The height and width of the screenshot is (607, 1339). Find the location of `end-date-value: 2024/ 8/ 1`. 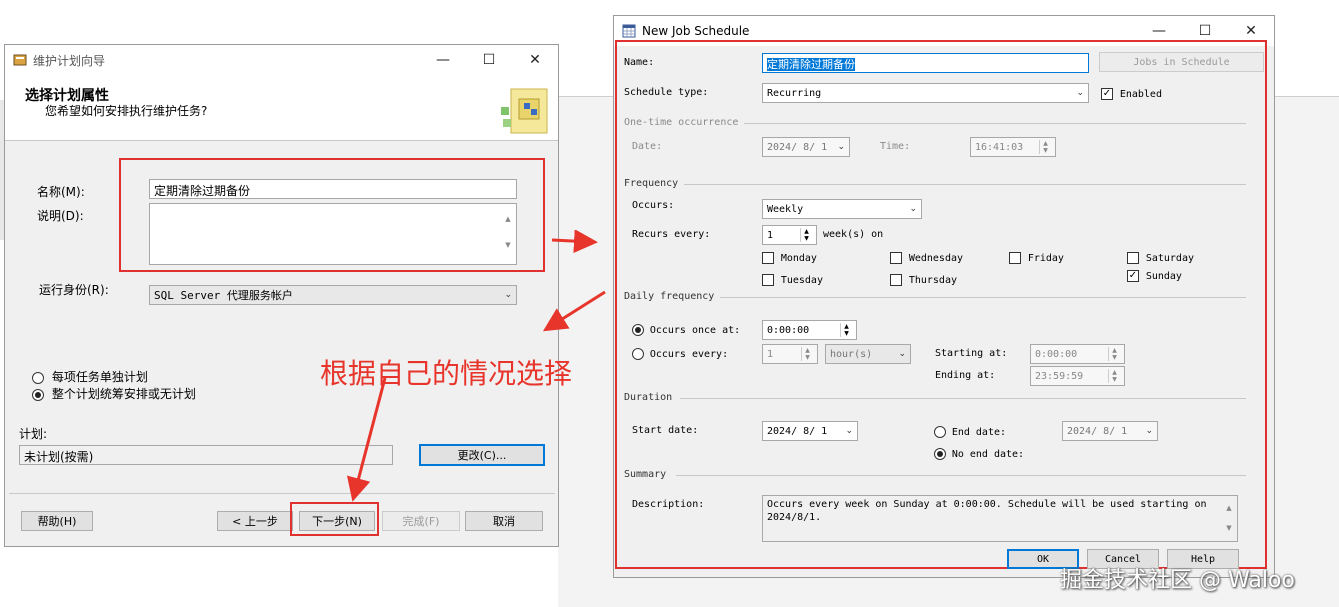

end-date-value: 2024/ 8/ 1 is located at coordinates (1097, 431).